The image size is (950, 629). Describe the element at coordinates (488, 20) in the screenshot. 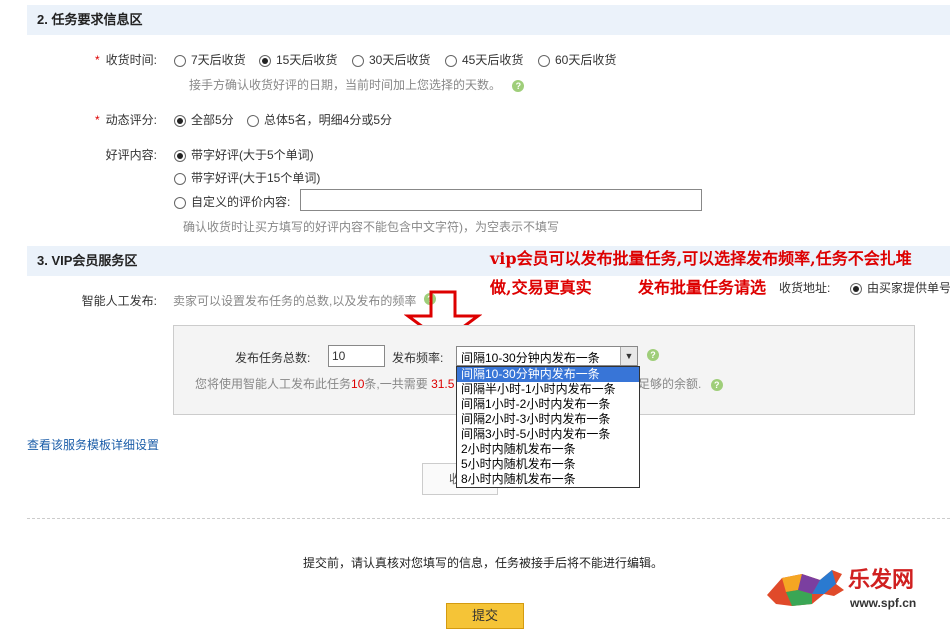

I see `section2-header: 2. 任务要求信息区` at that location.